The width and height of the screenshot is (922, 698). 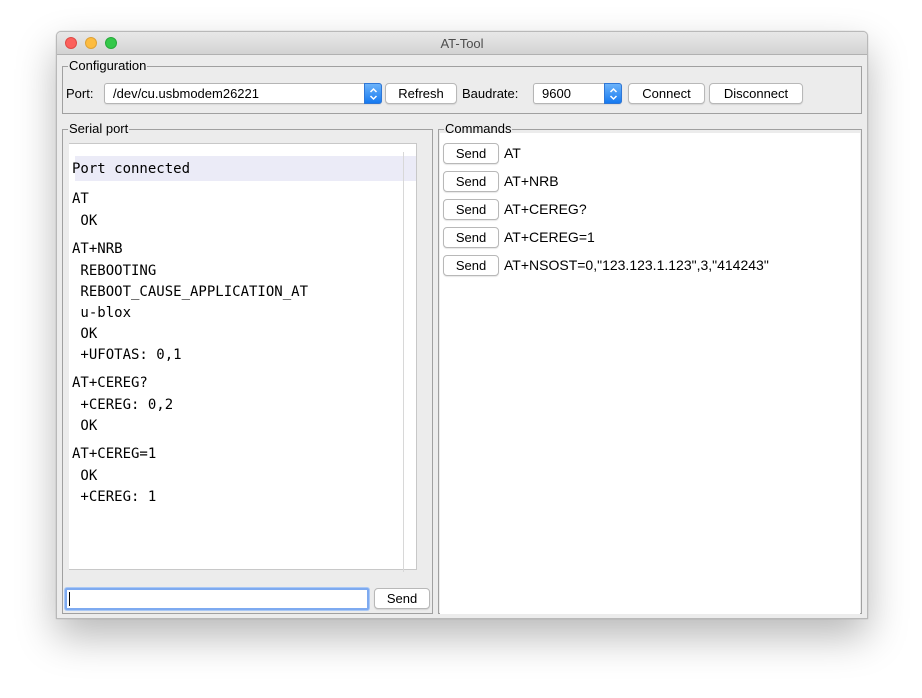 I want to click on configuration-label: Configuration, so click(x=108, y=66).